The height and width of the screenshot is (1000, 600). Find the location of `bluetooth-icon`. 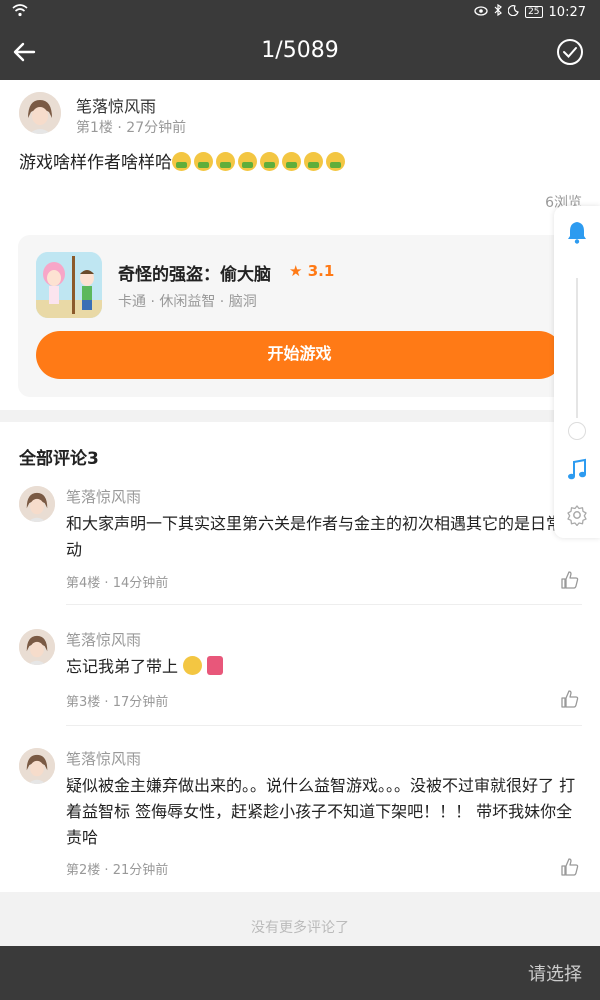

bluetooth-icon is located at coordinates (498, 11).